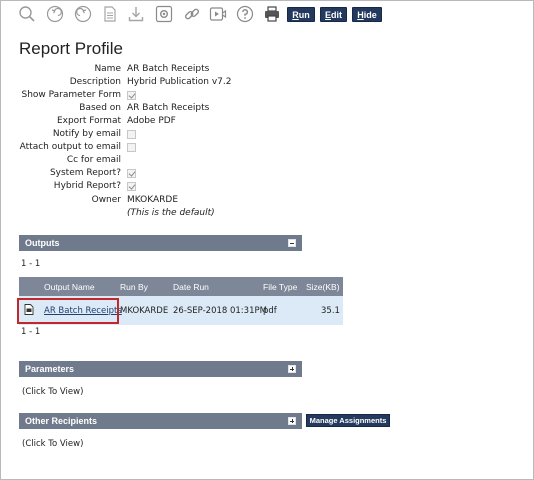  Describe the element at coordinates (200, 96) in the screenshot. I see `prop-show-parameter-form: Show Parameter Form` at that location.